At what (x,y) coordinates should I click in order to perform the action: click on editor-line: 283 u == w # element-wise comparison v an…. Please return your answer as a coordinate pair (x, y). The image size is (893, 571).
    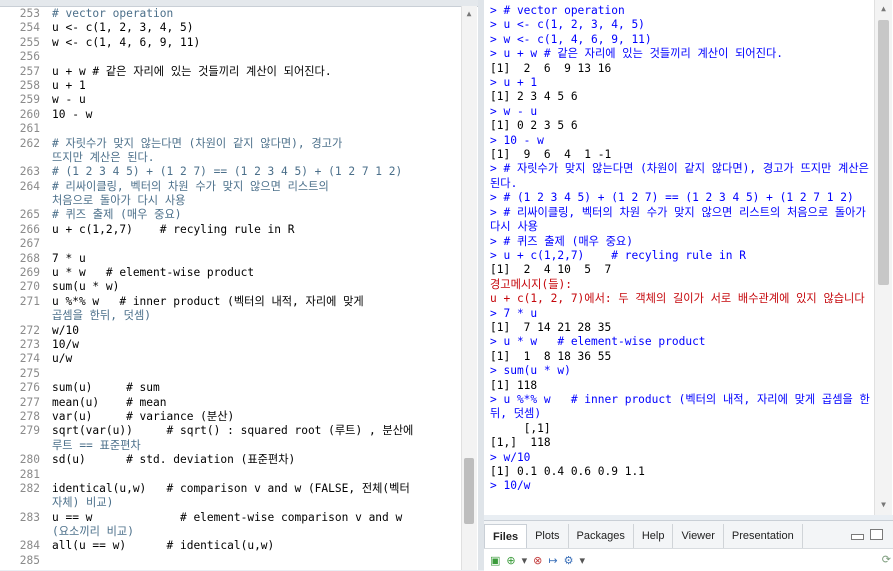
    Looking at the image, I should click on (230, 518).